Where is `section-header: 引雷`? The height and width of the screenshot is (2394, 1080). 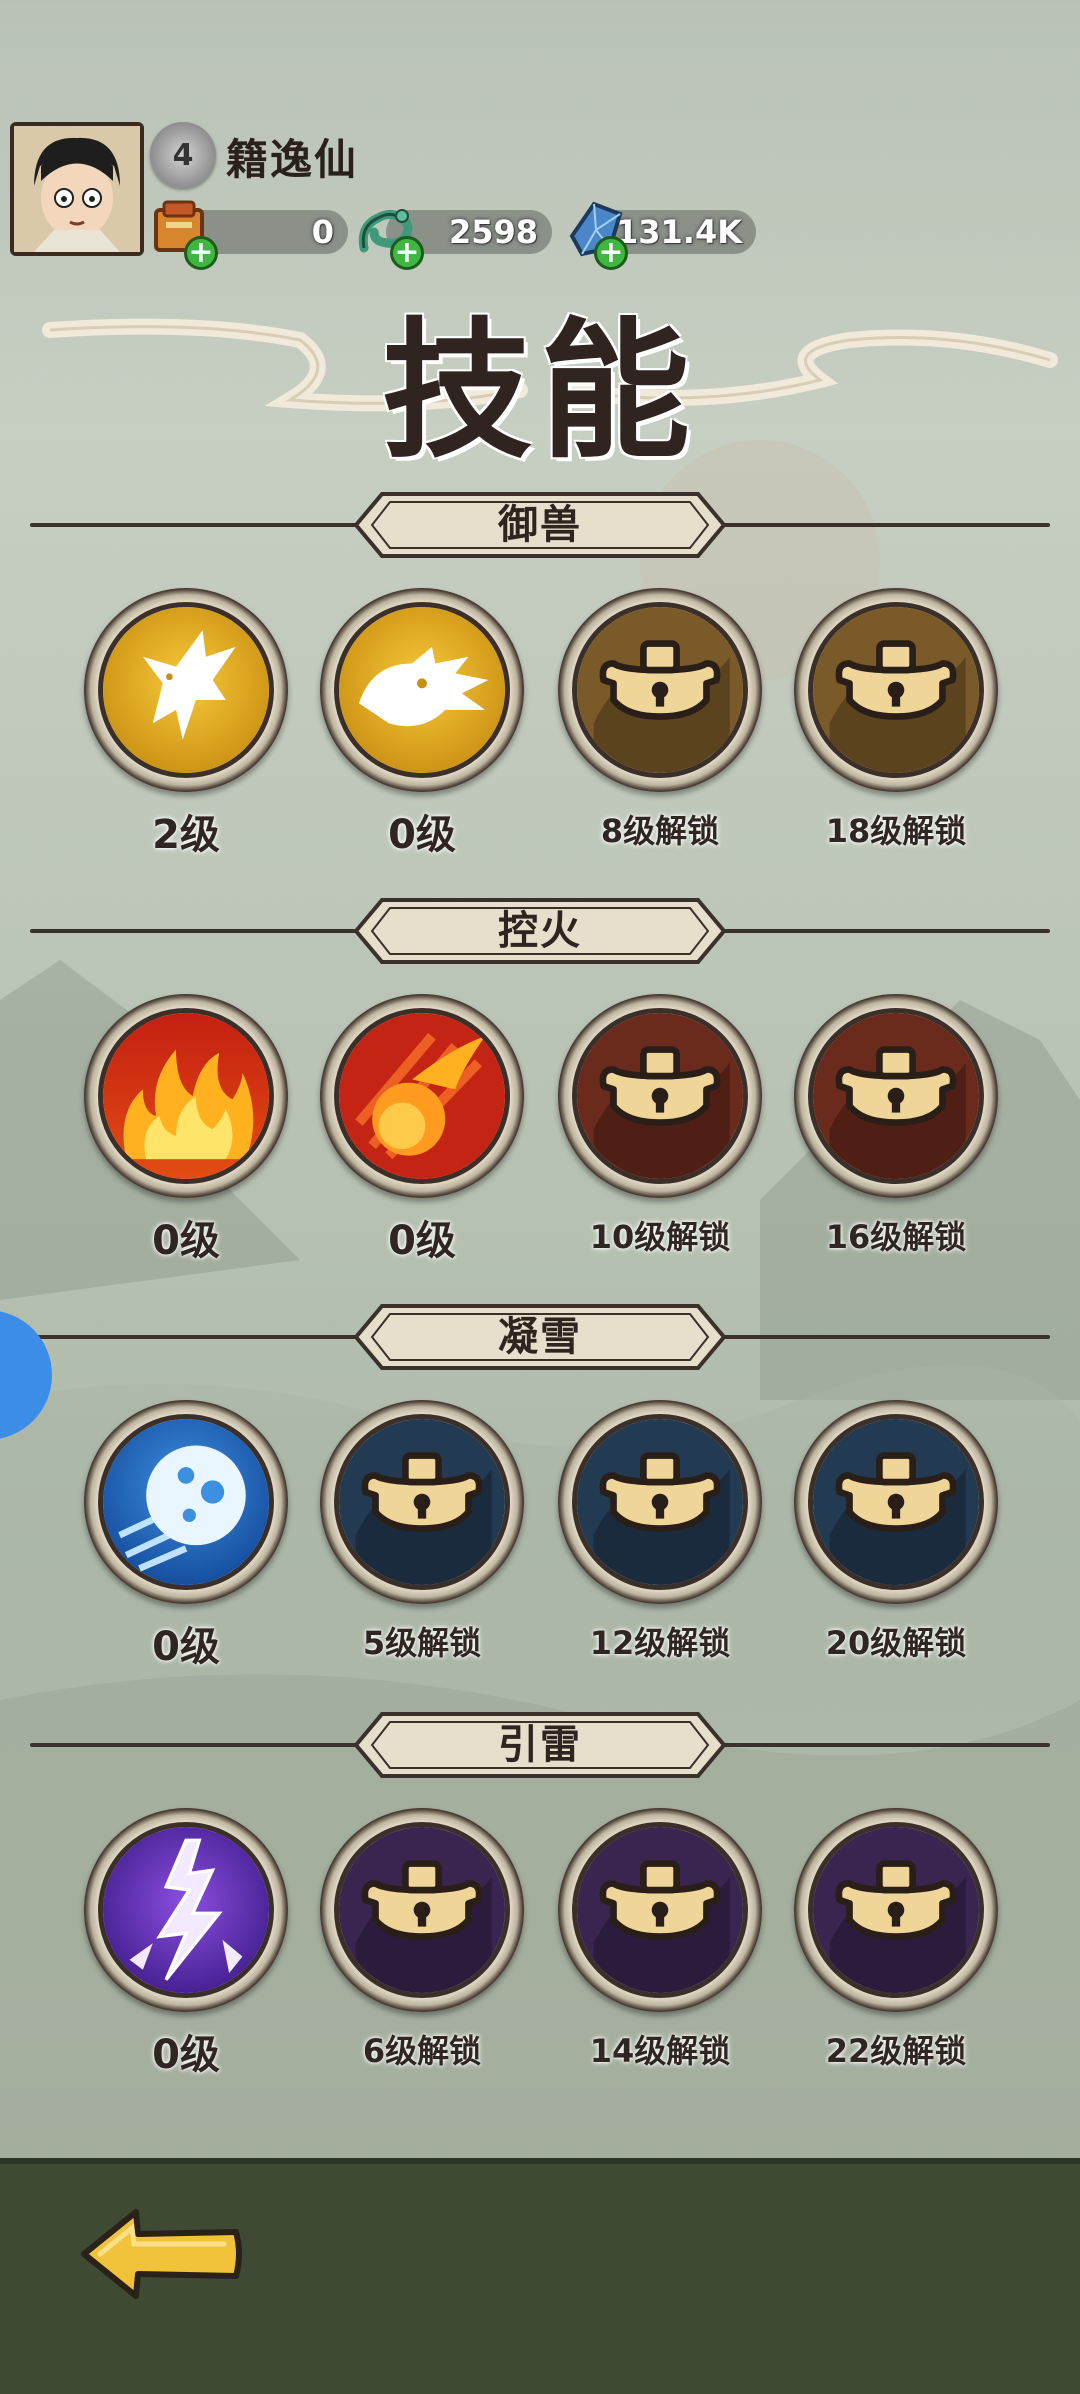
section-header: 引雷 is located at coordinates (540, 1745).